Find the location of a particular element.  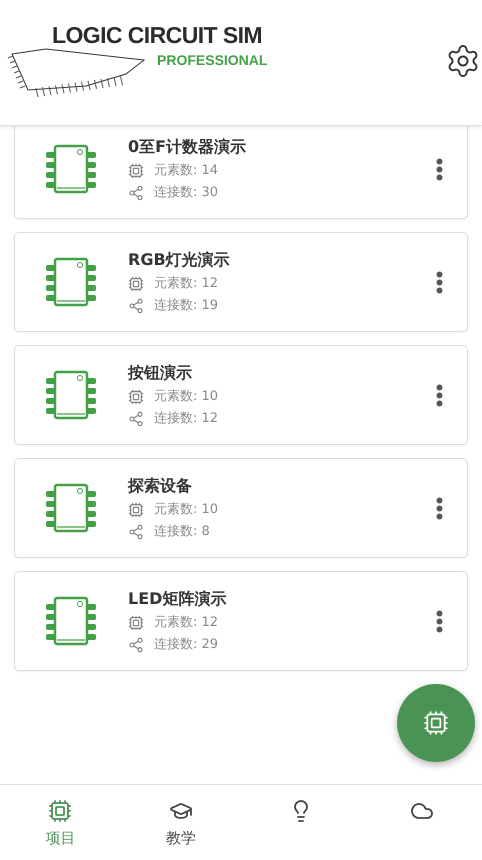

chip-logo-icon is located at coordinates (76, 74).